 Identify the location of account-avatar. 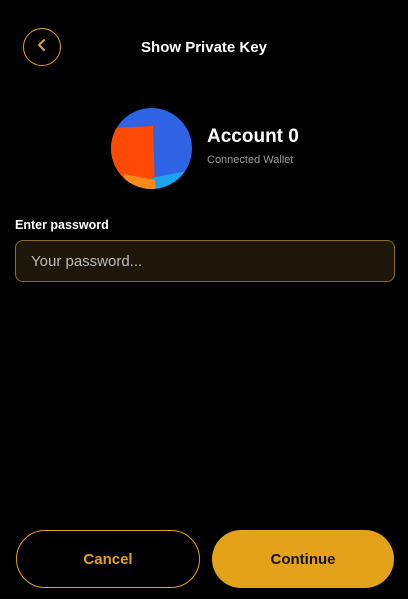
(151, 148).